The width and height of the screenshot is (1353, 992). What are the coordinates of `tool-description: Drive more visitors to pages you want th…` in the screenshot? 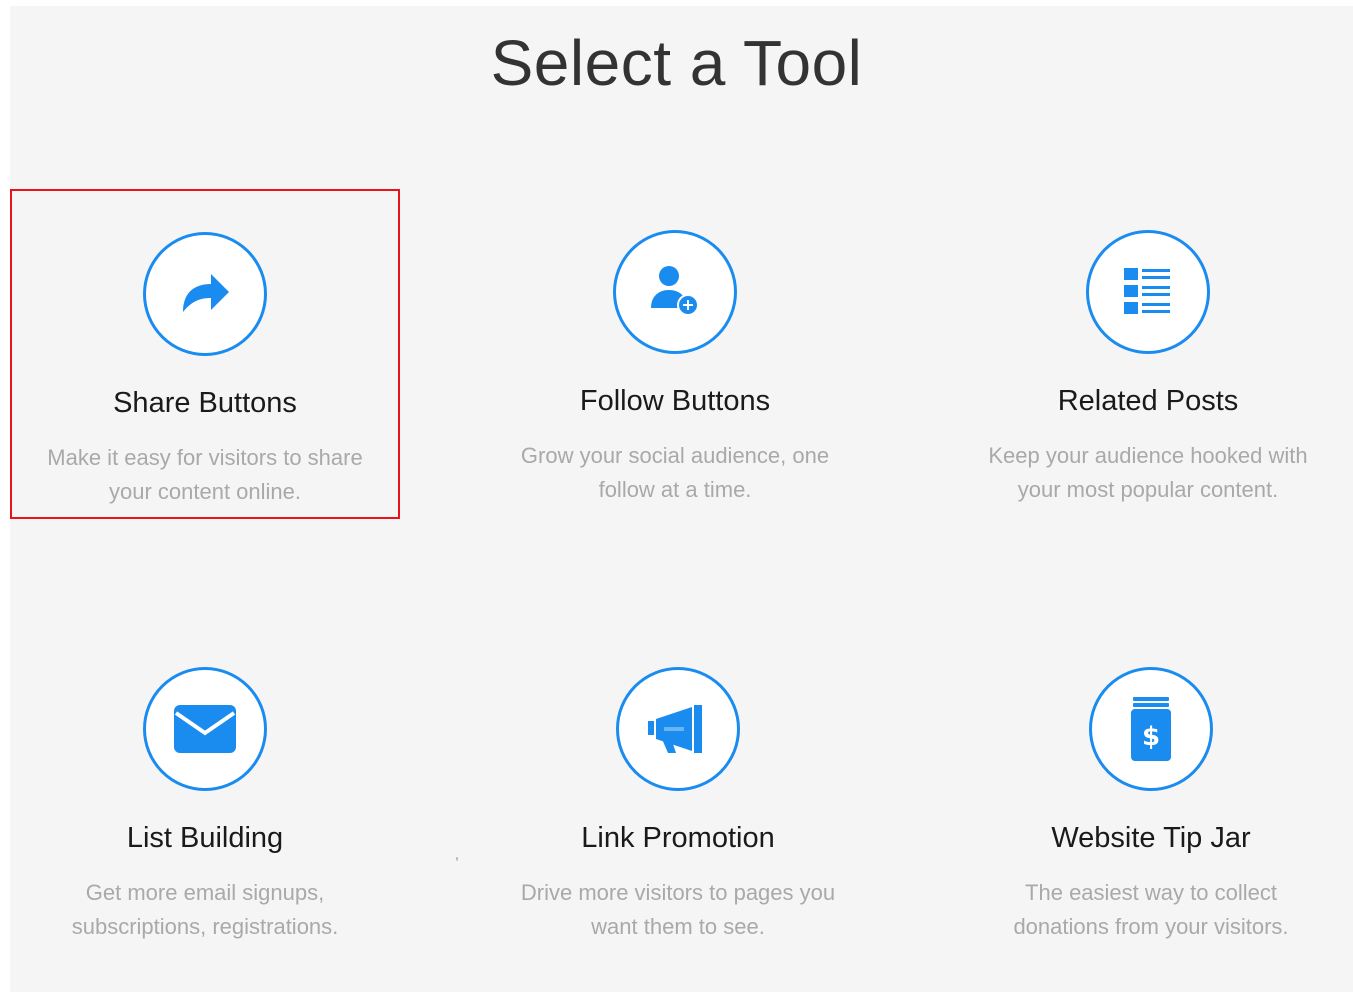 It's located at (678, 909).